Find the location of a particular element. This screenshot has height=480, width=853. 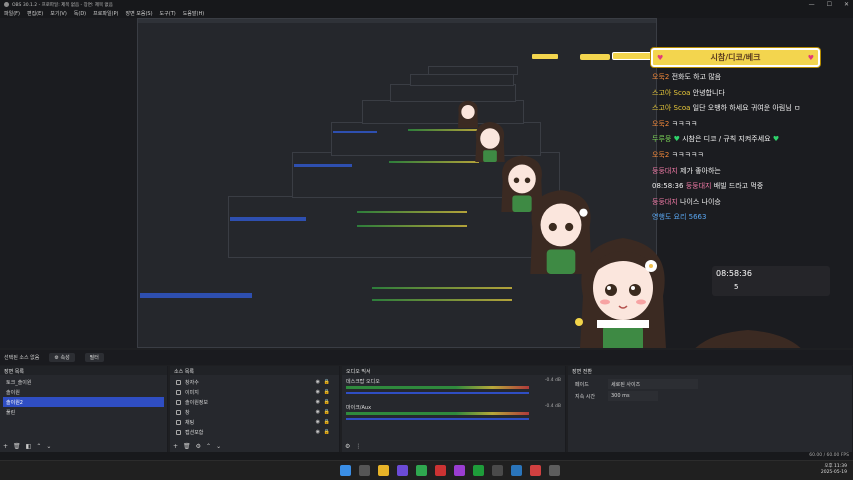

source-item: 창 ◉ 🔒 is located at coordinates (254, 412).